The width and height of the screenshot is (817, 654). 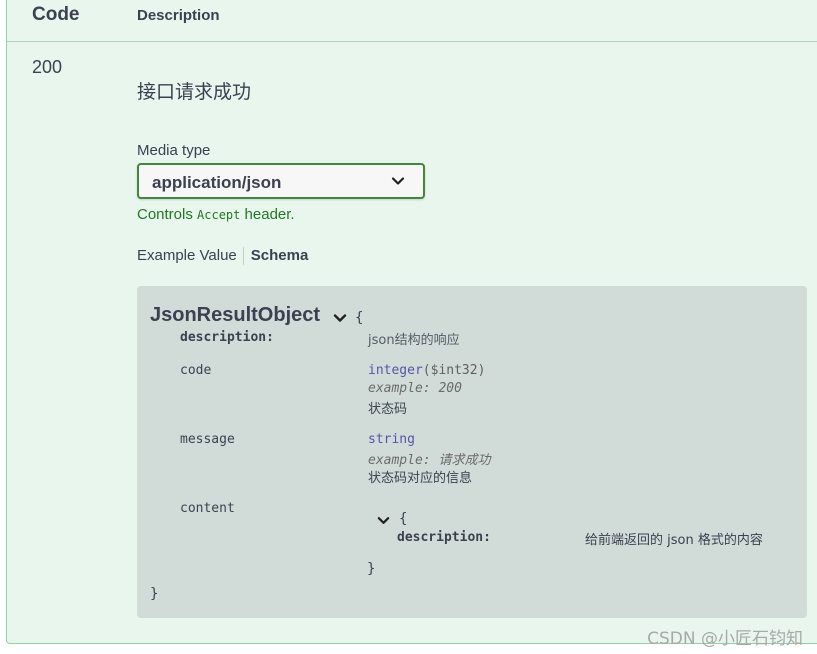 I want to click on property-name-code: code, so click(x=196, y=370).